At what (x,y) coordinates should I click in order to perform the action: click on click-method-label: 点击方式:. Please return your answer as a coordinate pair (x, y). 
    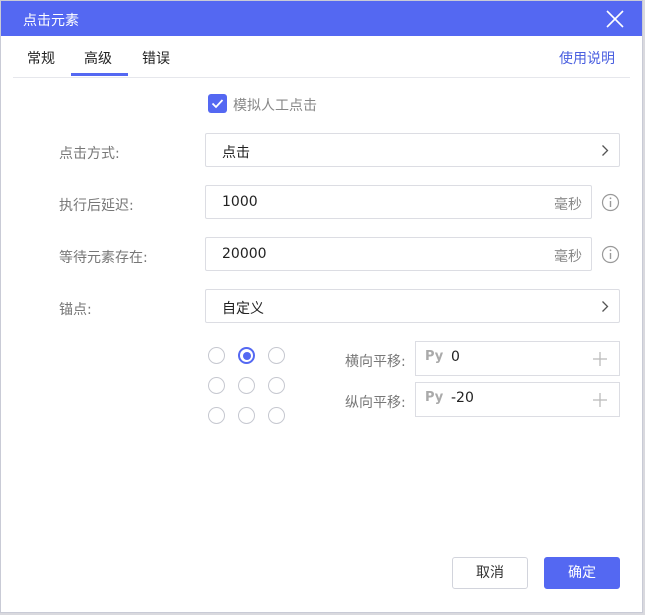
    Looking at the image, I should click on (89, 154).